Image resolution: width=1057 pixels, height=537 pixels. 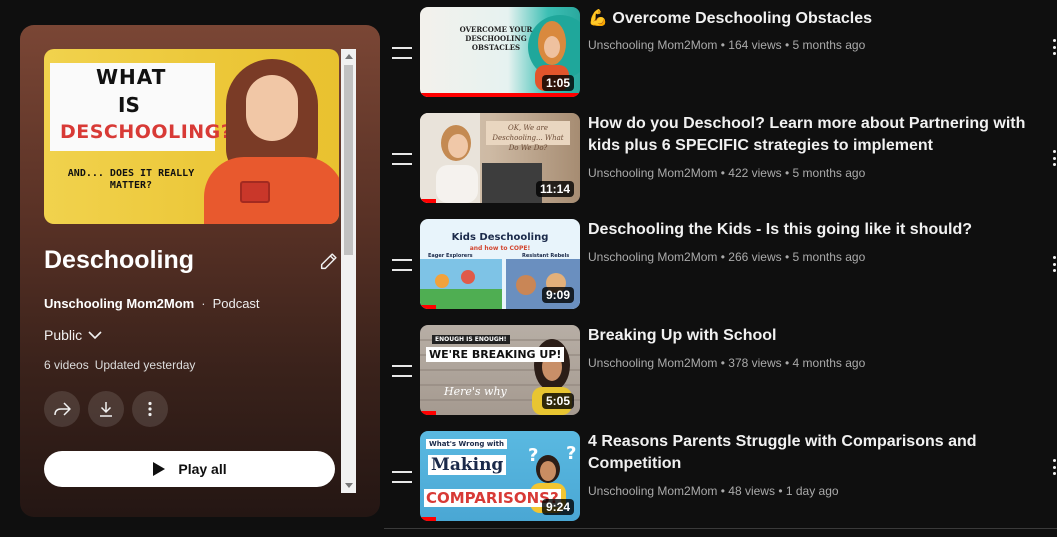 What do you see at coordinates (66, 365) in the screenshot?
I see `video-count: 6 videos` at bounding box center [66, 365].